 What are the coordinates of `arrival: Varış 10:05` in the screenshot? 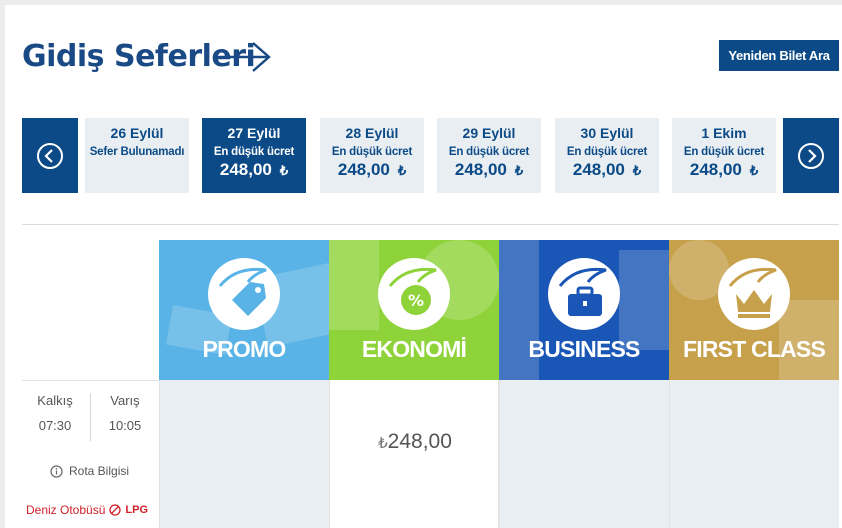 It's located at (125, 413).